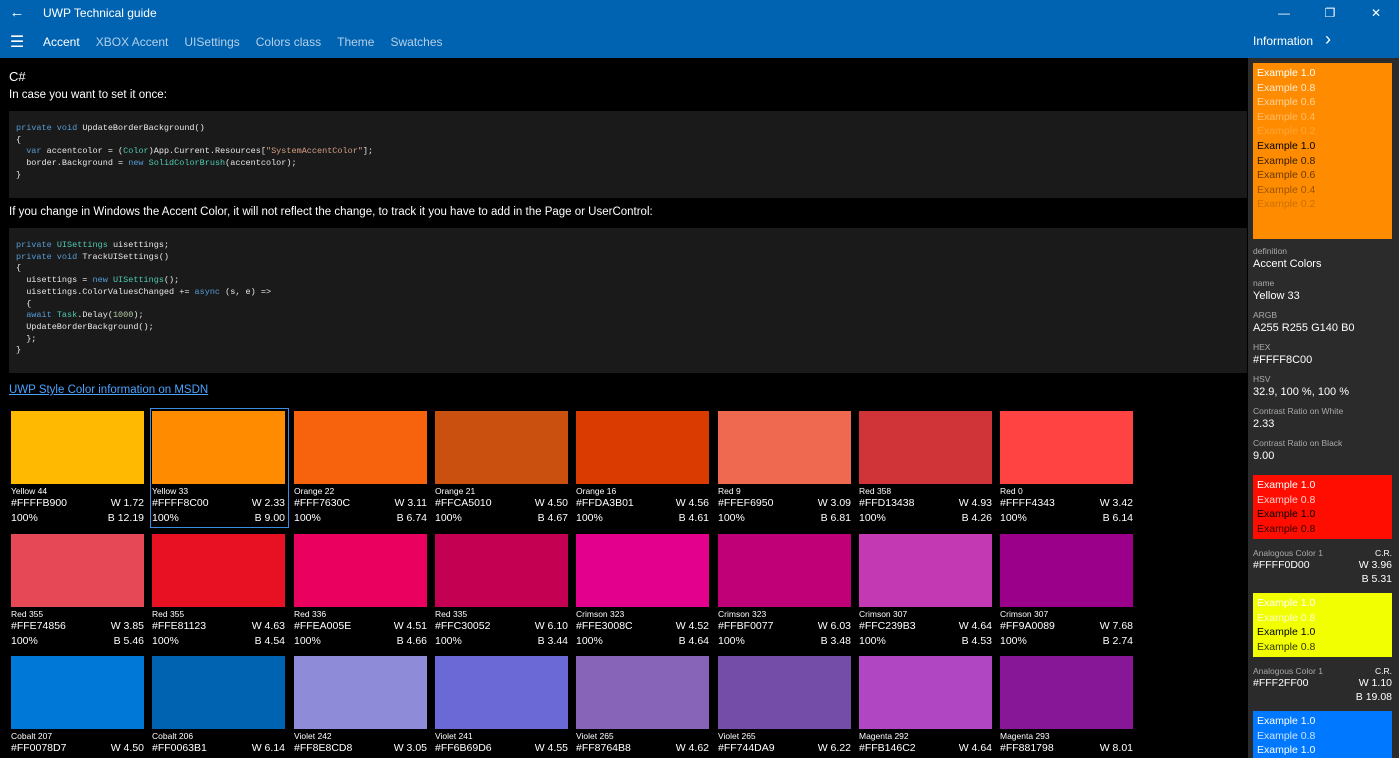  What do you see at coordinates (39, 748) in the screenshot?
I see `swatch-hex: #FF0078D7` at bounding box center [39, 748].